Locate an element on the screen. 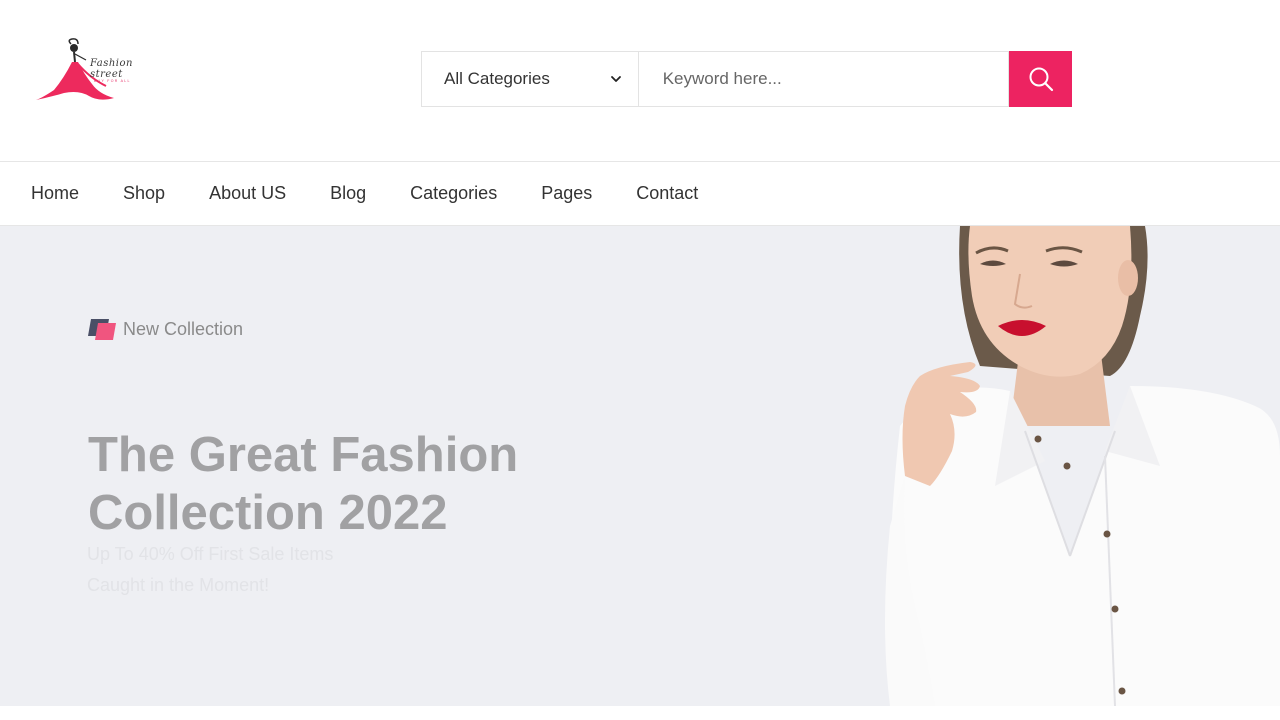  badge-label: New Collection is located at coordinates (183, 328).